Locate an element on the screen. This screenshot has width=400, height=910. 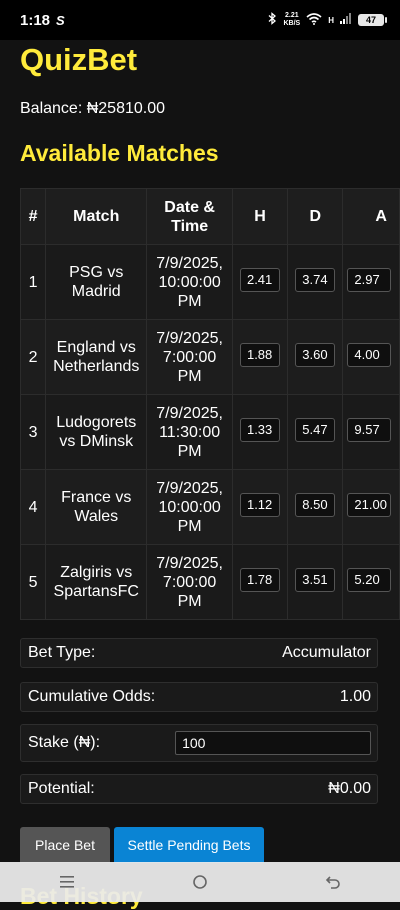
stake-row: Stake (₦): is located at coordinates (199, 743).